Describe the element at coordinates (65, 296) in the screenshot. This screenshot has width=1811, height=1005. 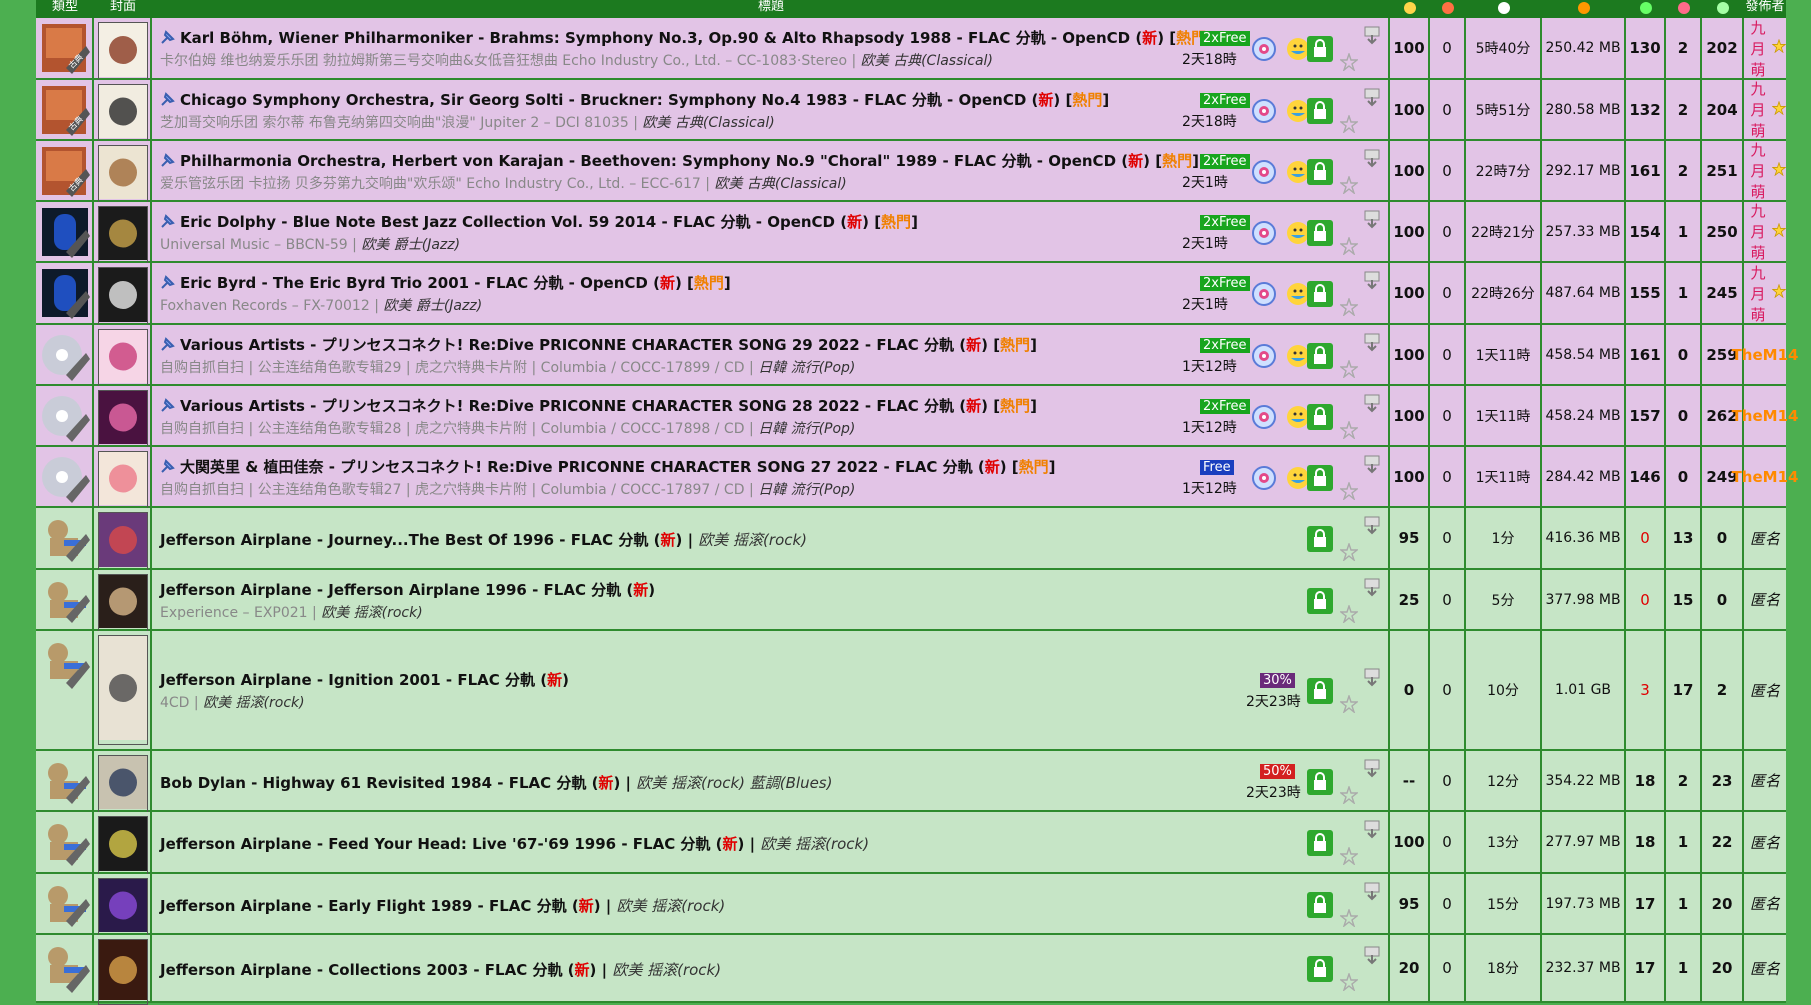
I see `jazz-sax-icon` at that location.